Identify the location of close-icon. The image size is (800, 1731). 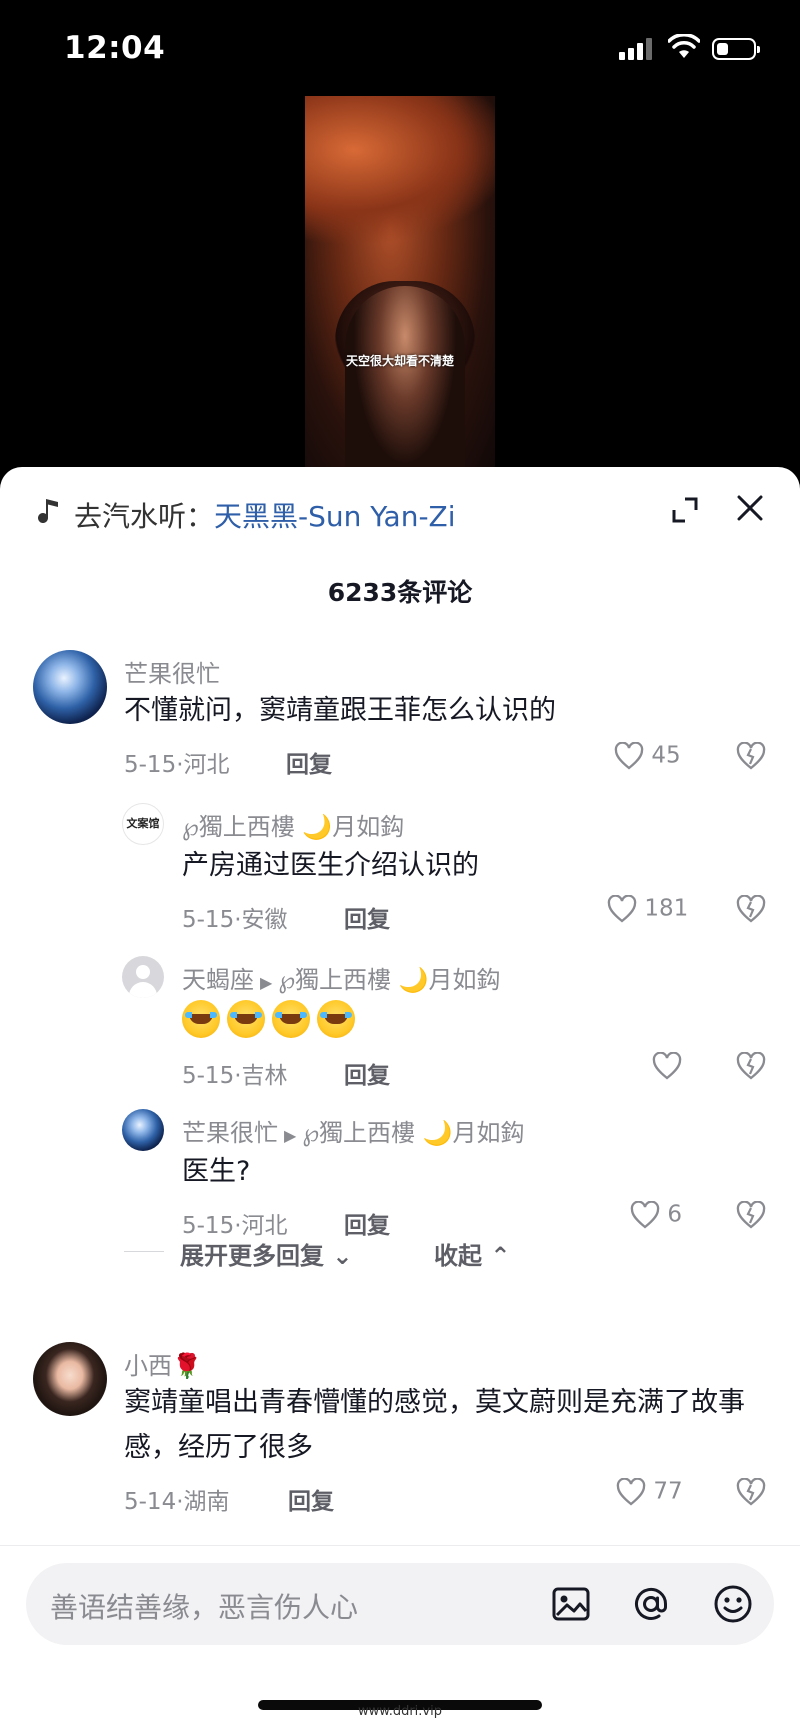
(750, 508).